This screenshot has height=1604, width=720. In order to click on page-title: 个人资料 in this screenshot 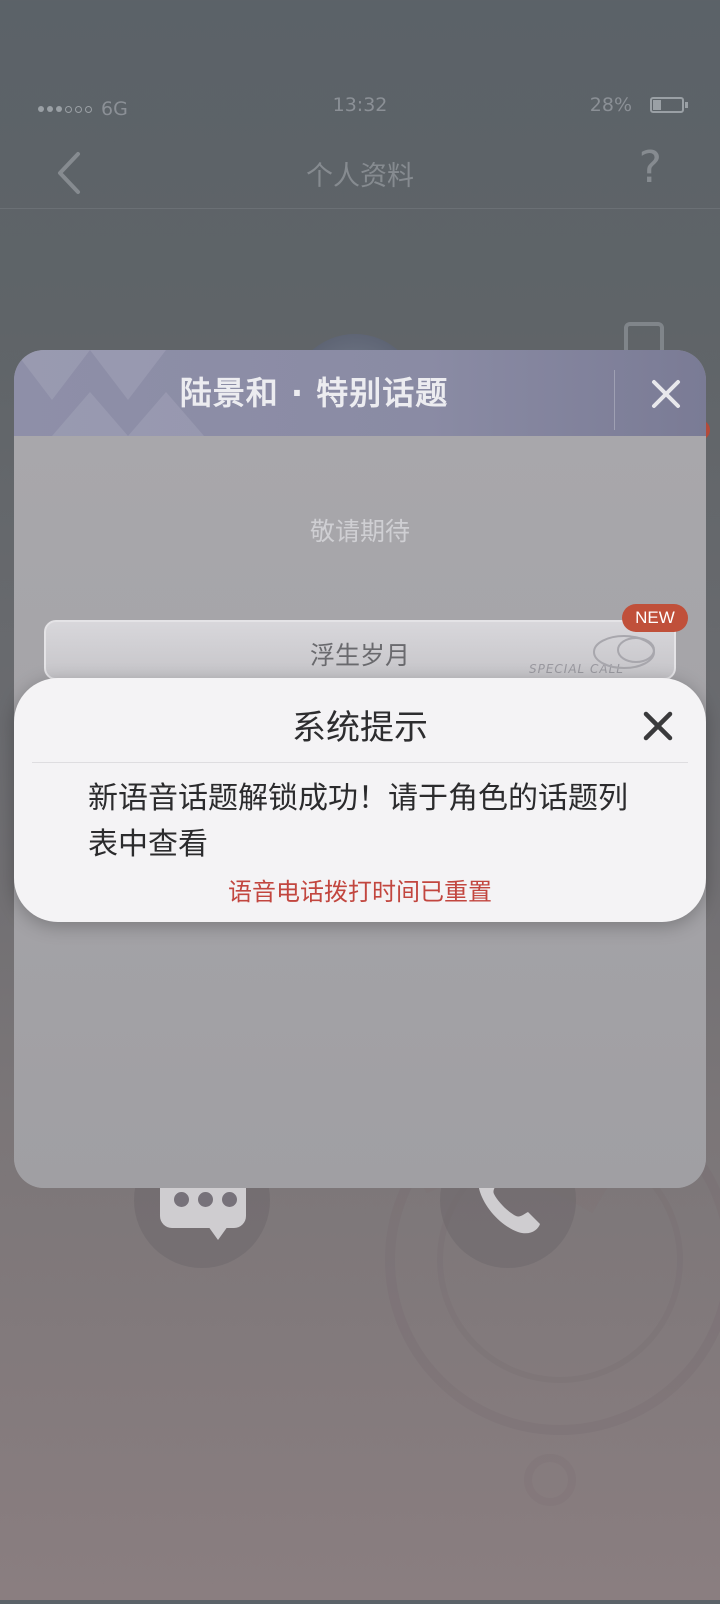, I will do `click(360, 176)`.